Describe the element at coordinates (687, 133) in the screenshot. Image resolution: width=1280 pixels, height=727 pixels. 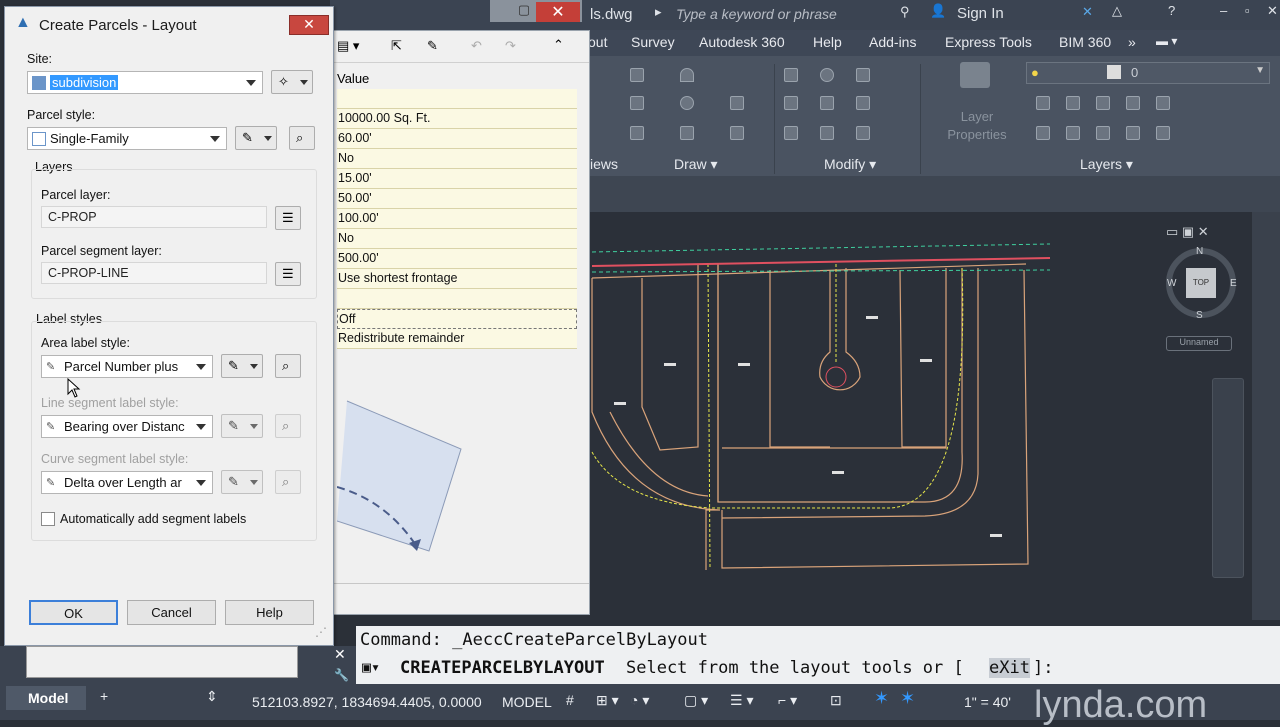
I see `ellipse-icon` at that location.